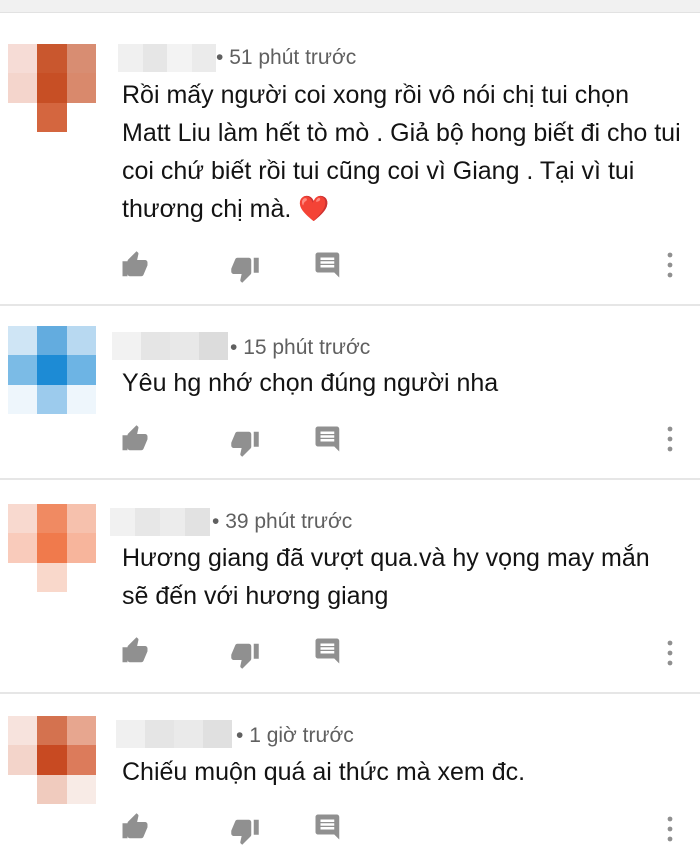 Image resolution: width=700 pixels, height=854 pixels. I want to click on comment-text: Chiếu muộn quá ai thức mà xem đc., so click(324, 772).